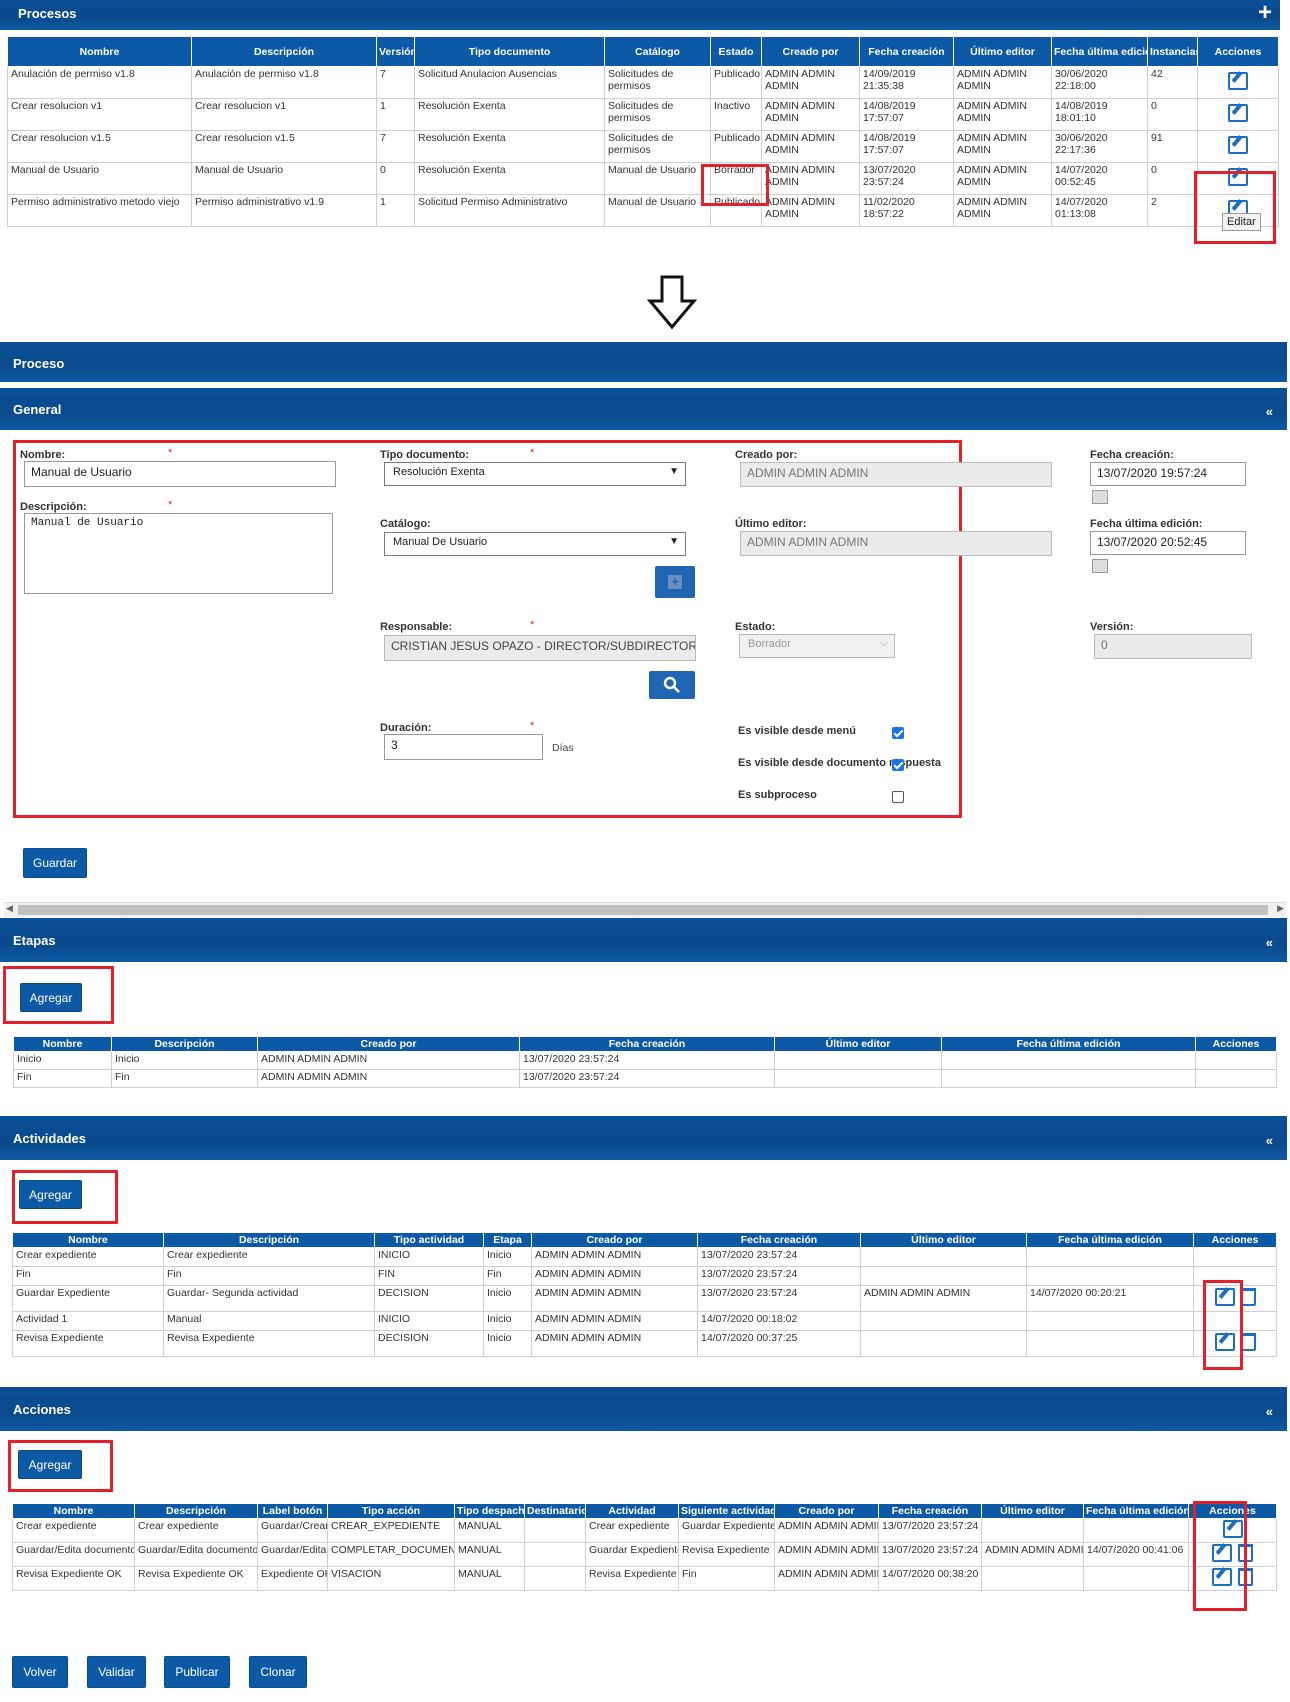  What do you see at coordinates (657, 51) in the screenshot?
I see `column-header: Catálogo` at bounding box center [657, 51].